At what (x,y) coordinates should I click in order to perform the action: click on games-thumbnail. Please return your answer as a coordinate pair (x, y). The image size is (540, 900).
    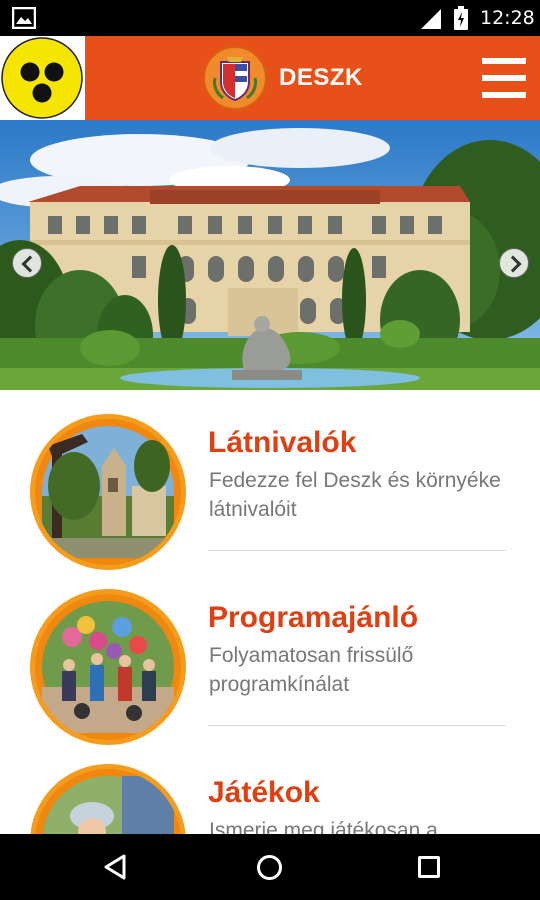
    Looking at the image, I should click on (108, 799).